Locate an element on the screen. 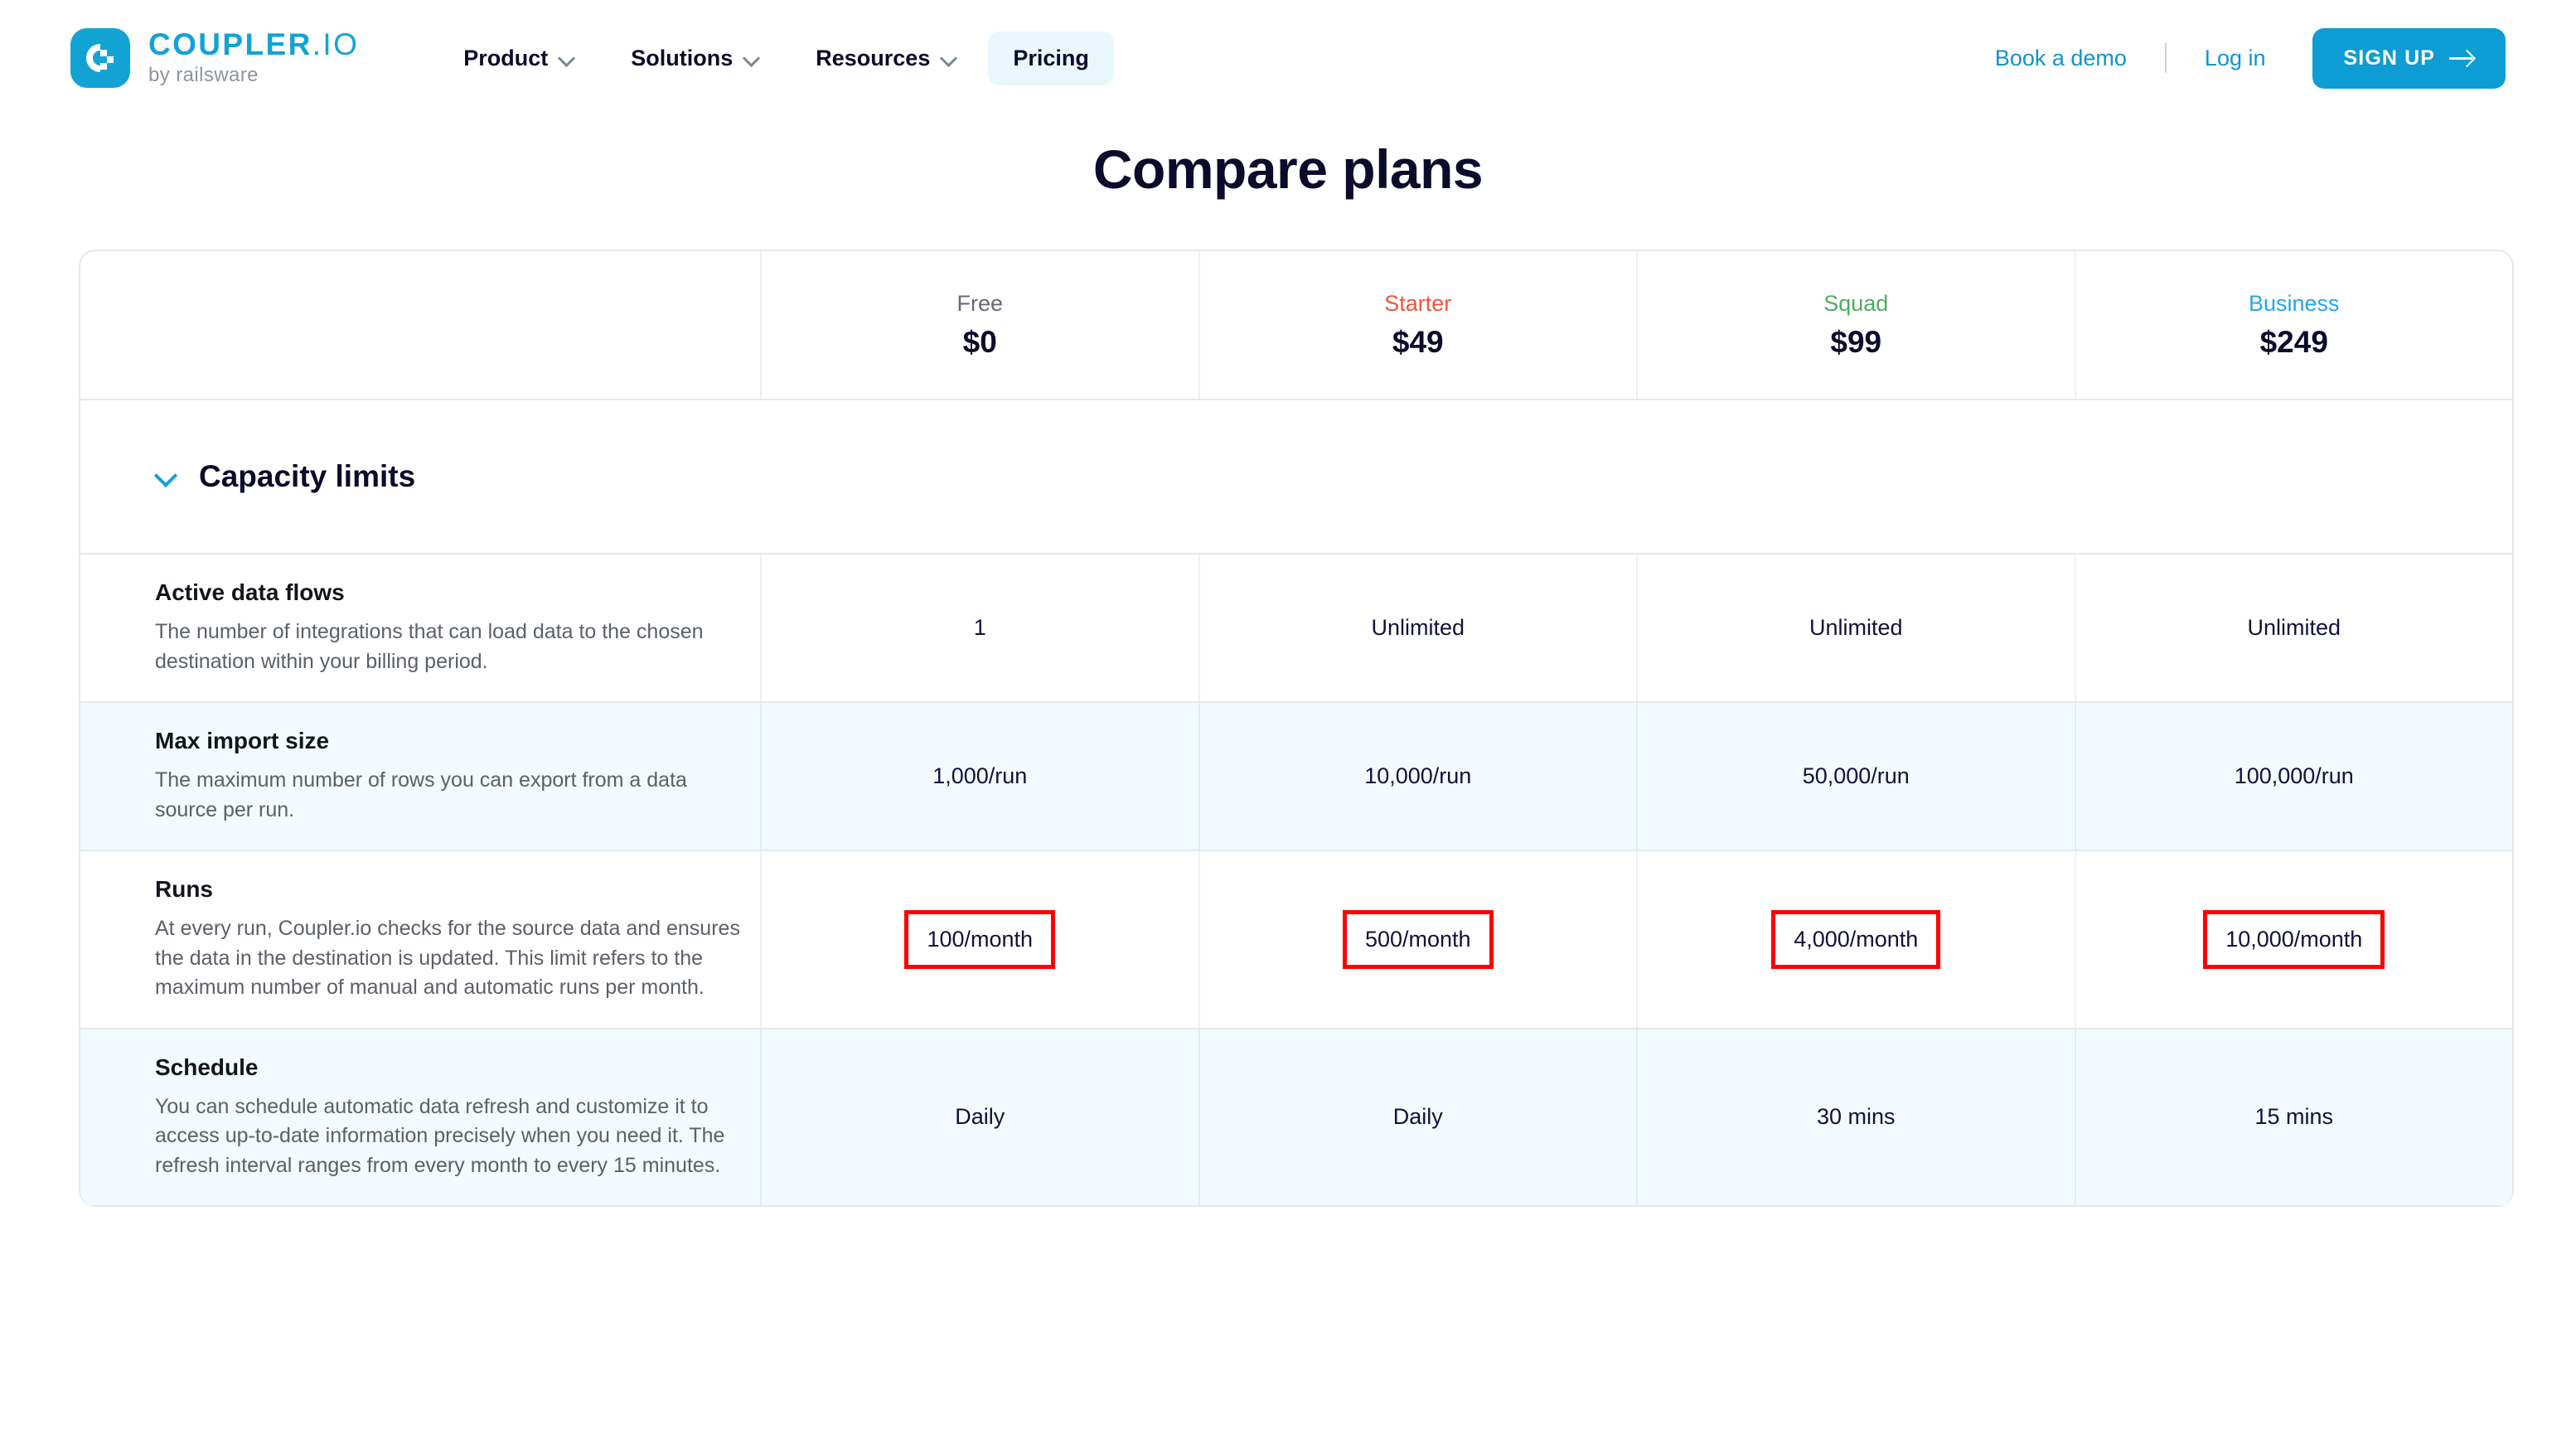 The width and height of the screenshot is (2576, 1429). coupler-logo-icon is located at coordinates (100, 58).